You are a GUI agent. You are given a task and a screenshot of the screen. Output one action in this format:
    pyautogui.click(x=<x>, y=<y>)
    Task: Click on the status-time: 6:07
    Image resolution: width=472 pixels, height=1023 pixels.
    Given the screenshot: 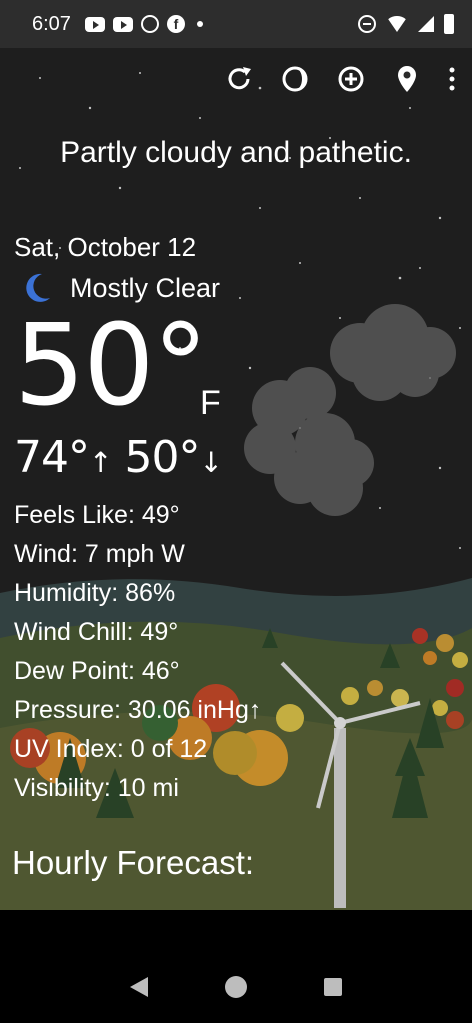 What is the action you would take?
    pyautogui.click(x=51, y=23)
    